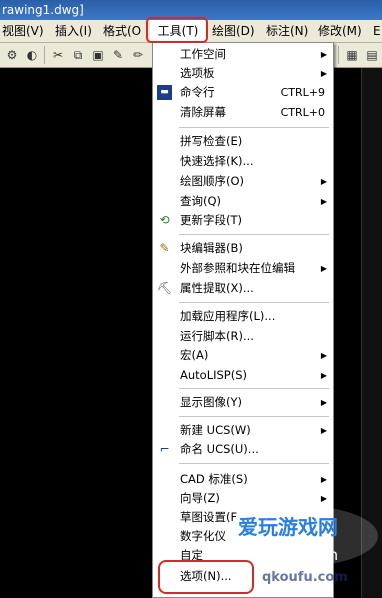 The width and height of the screenshot is (382, 598). Describe the element at coordinates (243, 54) in the screenshot. I see `menu-item-workspace: 工作空间 ▶` at that location.